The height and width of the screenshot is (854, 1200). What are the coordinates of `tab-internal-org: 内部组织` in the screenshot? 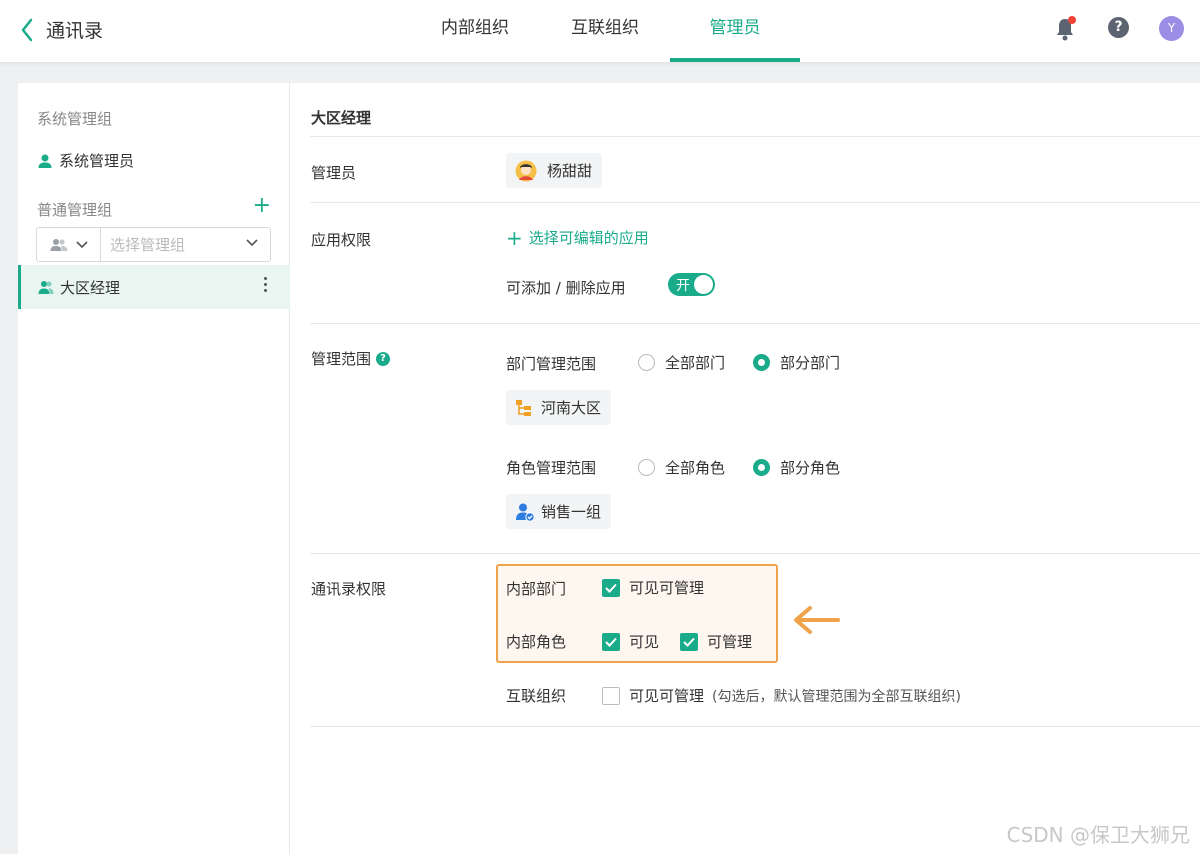 It's located at (475, 31).